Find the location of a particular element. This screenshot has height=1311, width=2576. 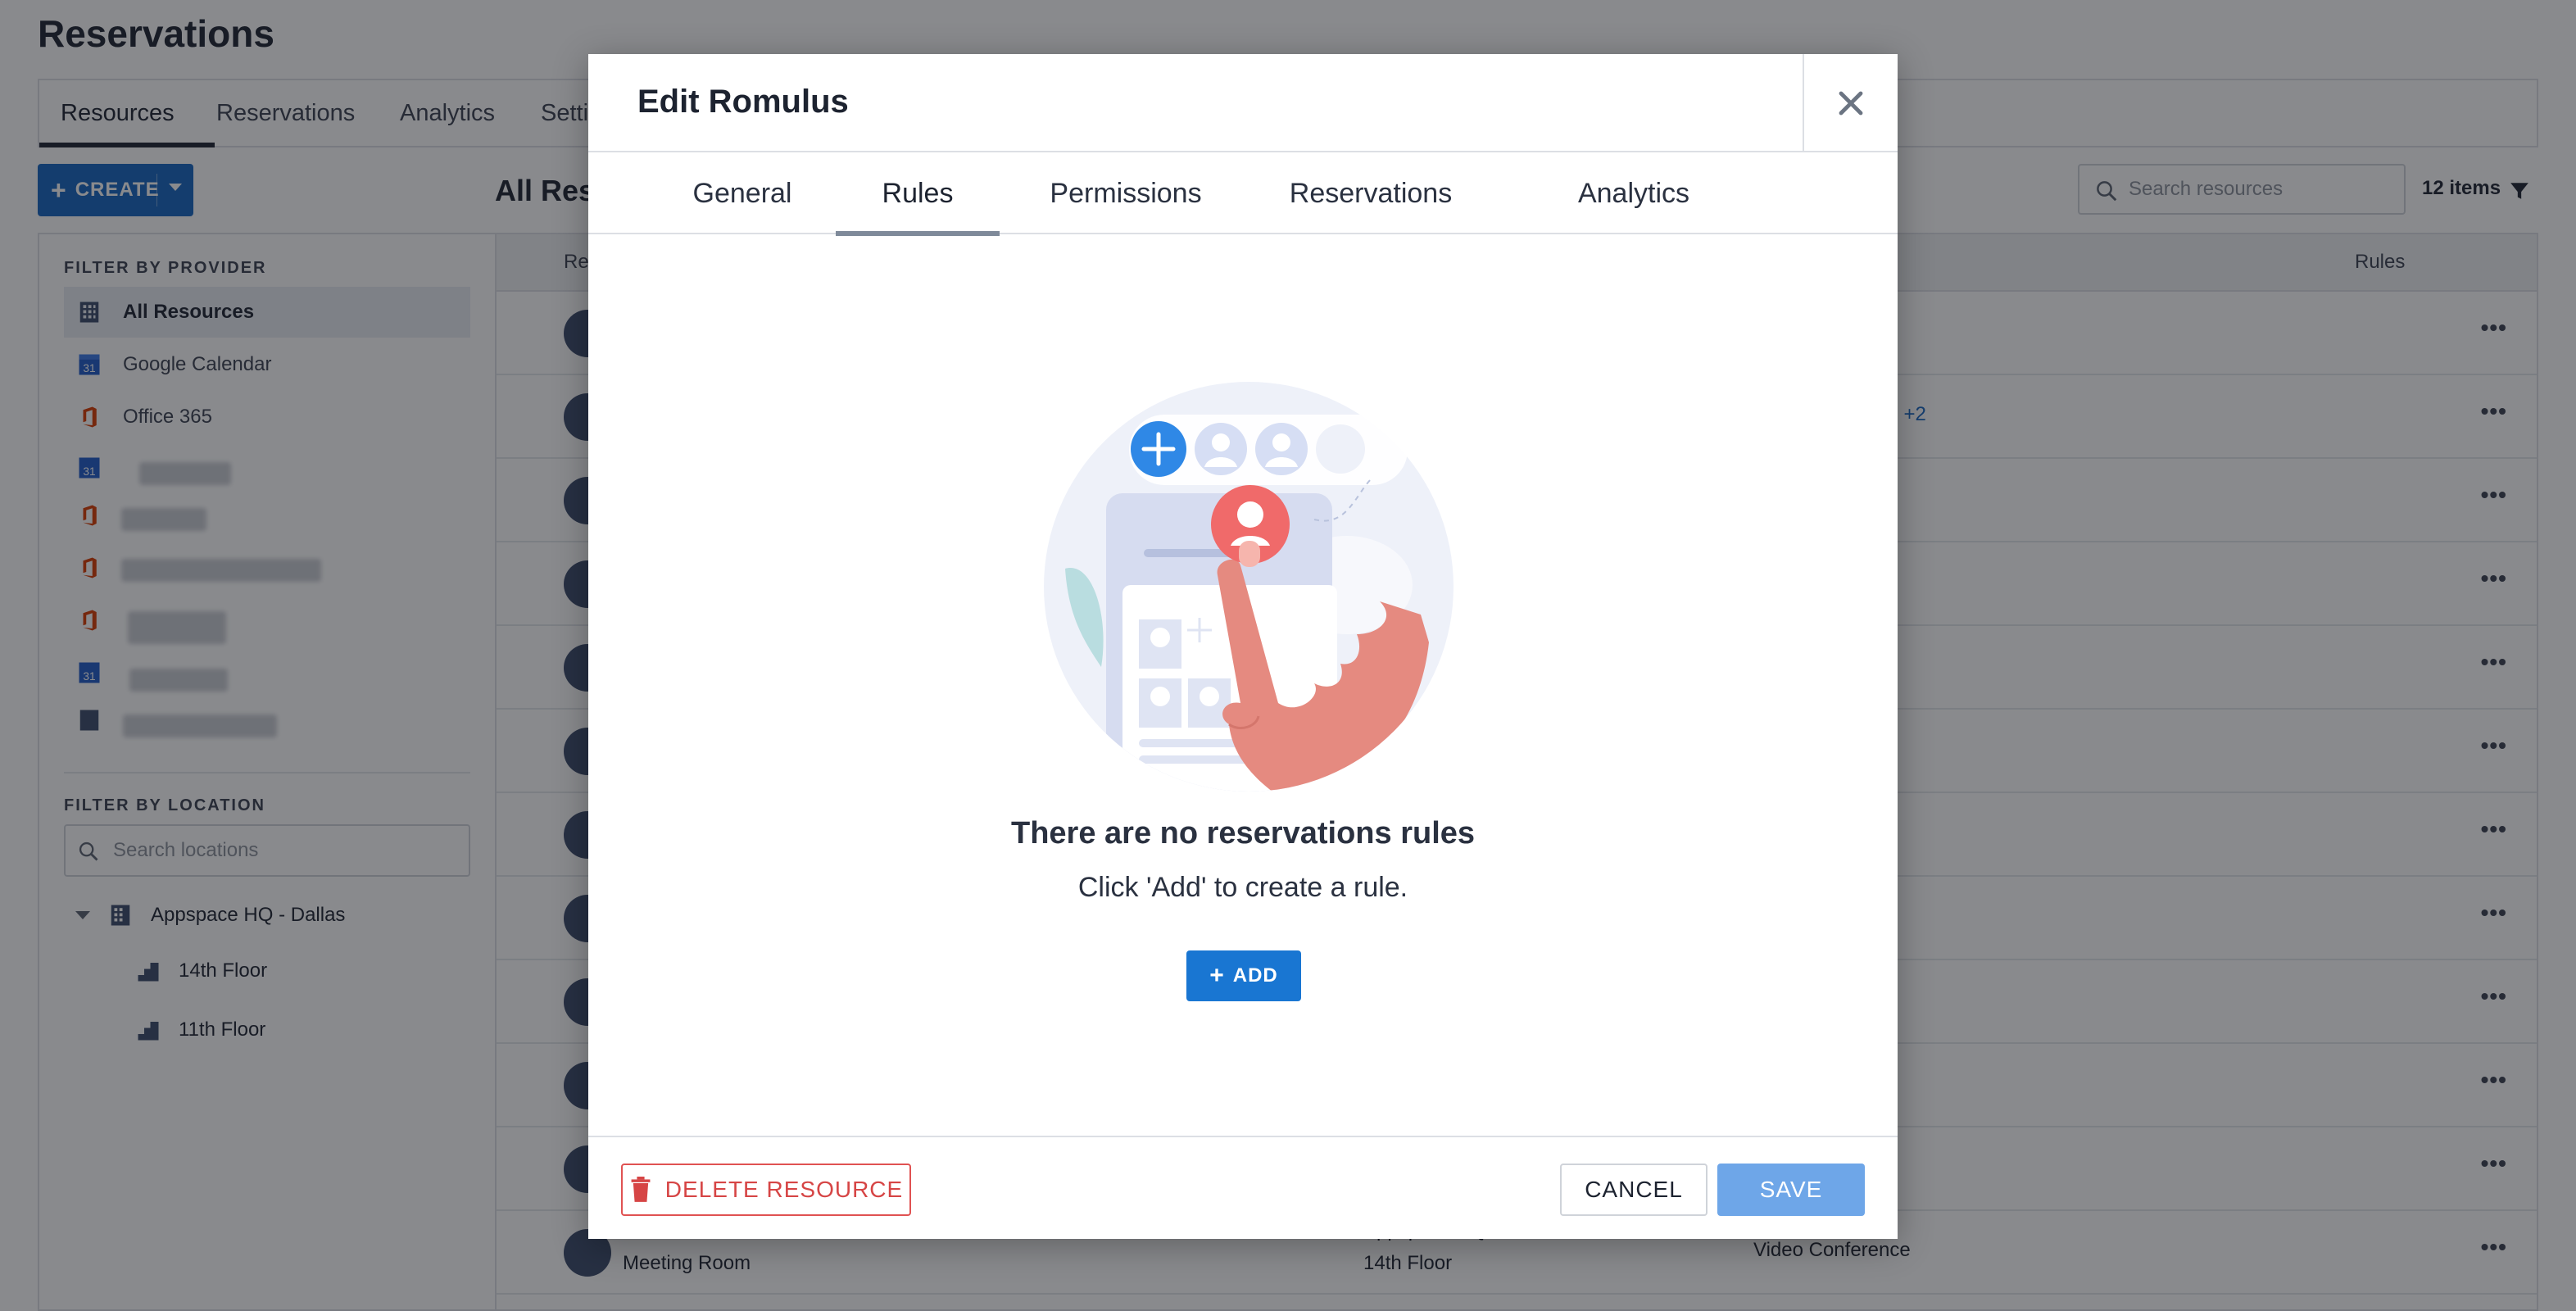

add-rule-button: + ADD is located at coordinates (1243, 975).